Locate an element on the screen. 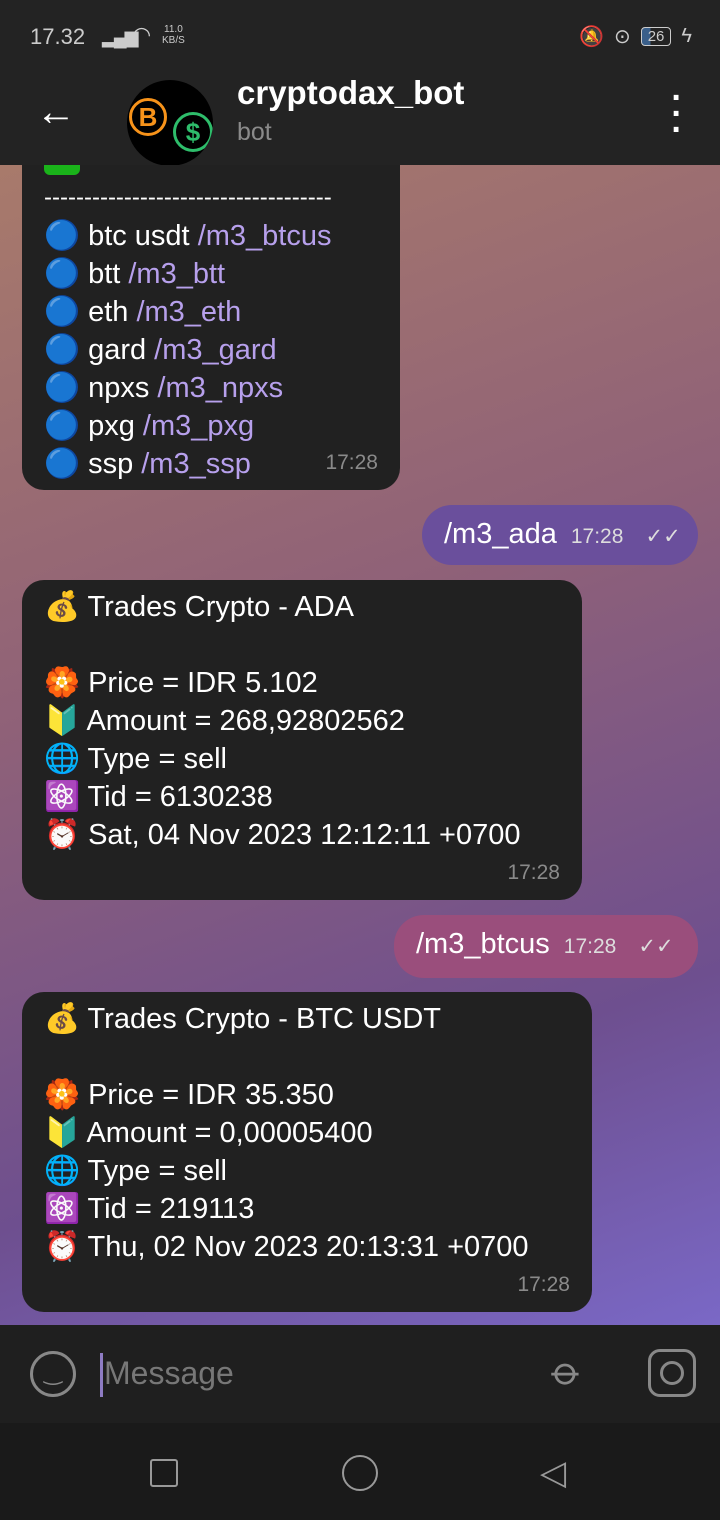 Image resolution: width=720 pixels, height=1520 pixels. message-line: 🔵 npxs /m3_npxs is located at coordinates (211, 388).